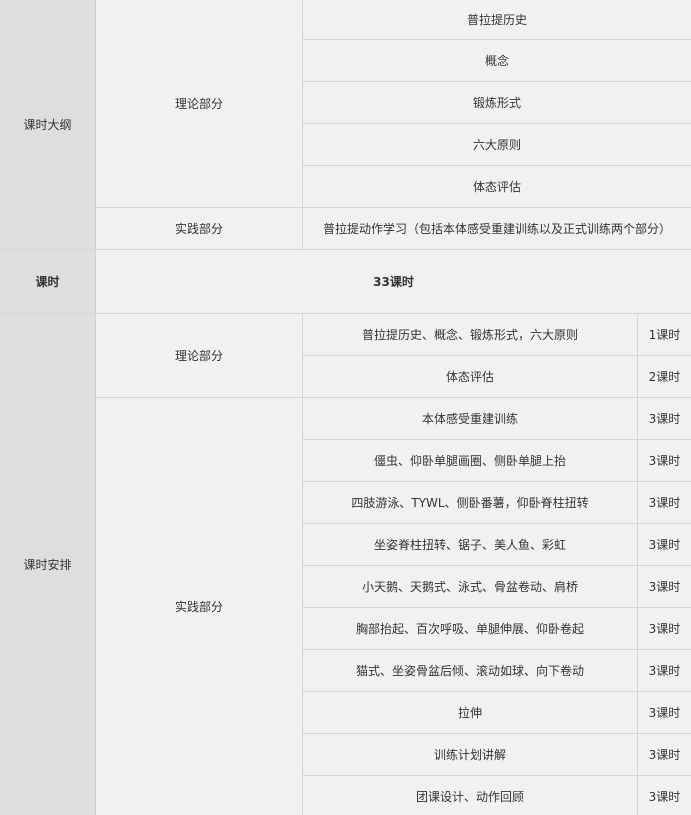  I want to click on schedule-label: 课时安排, so click(48, 564).